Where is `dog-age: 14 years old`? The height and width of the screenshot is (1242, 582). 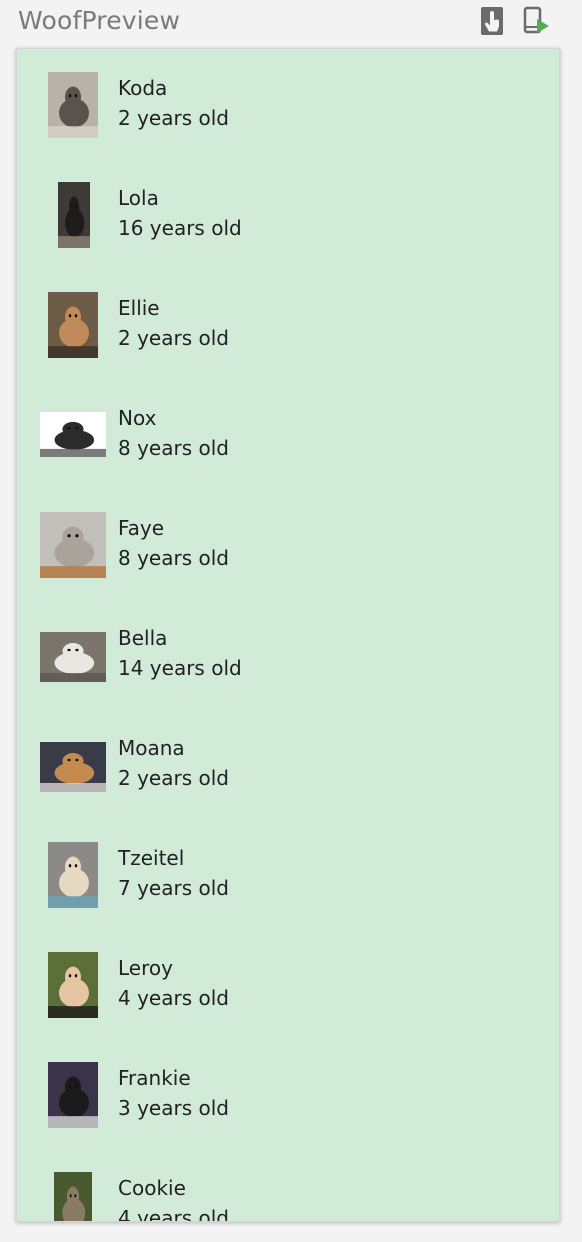 dog-age: 14 years old is located at coordinates (180, 668).